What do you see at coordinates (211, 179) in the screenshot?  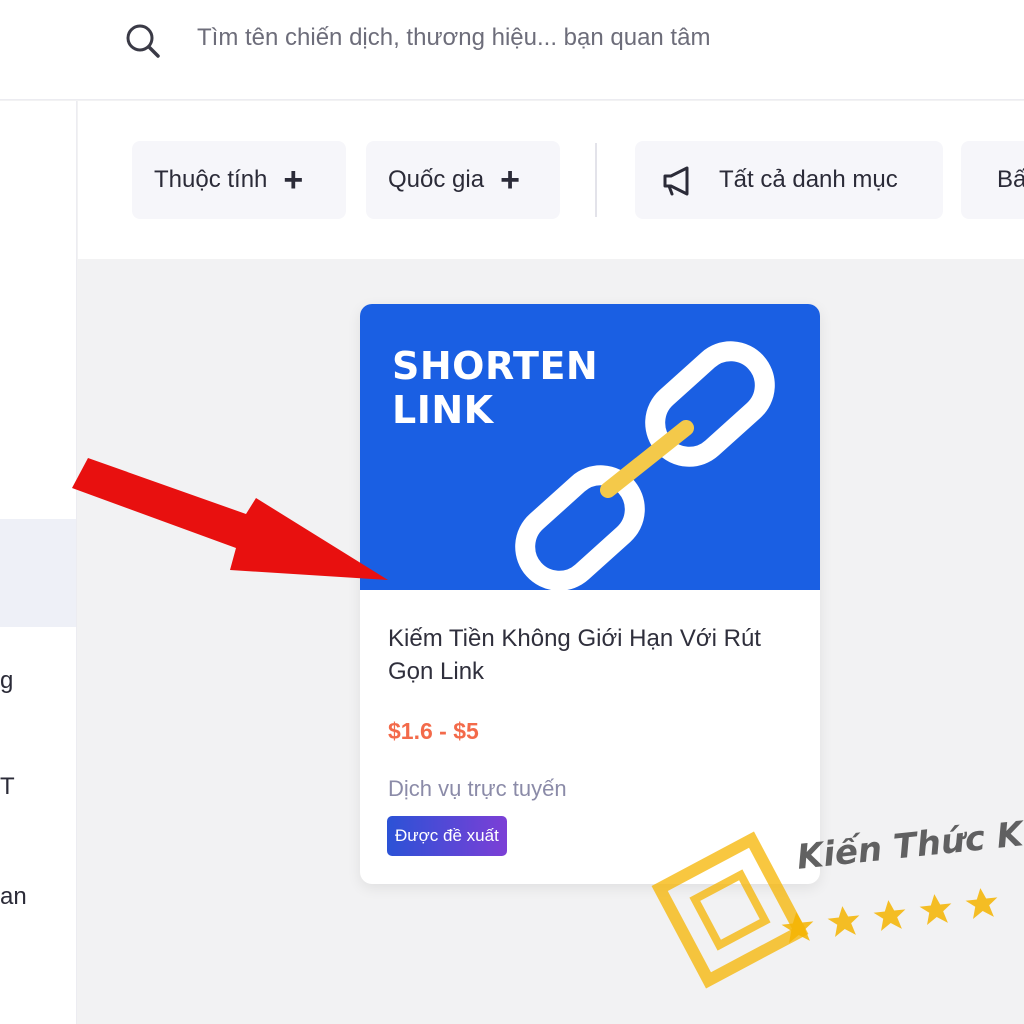 I see `filter-attribute-label: Thuộc tính` at bounding box center [211, 179].